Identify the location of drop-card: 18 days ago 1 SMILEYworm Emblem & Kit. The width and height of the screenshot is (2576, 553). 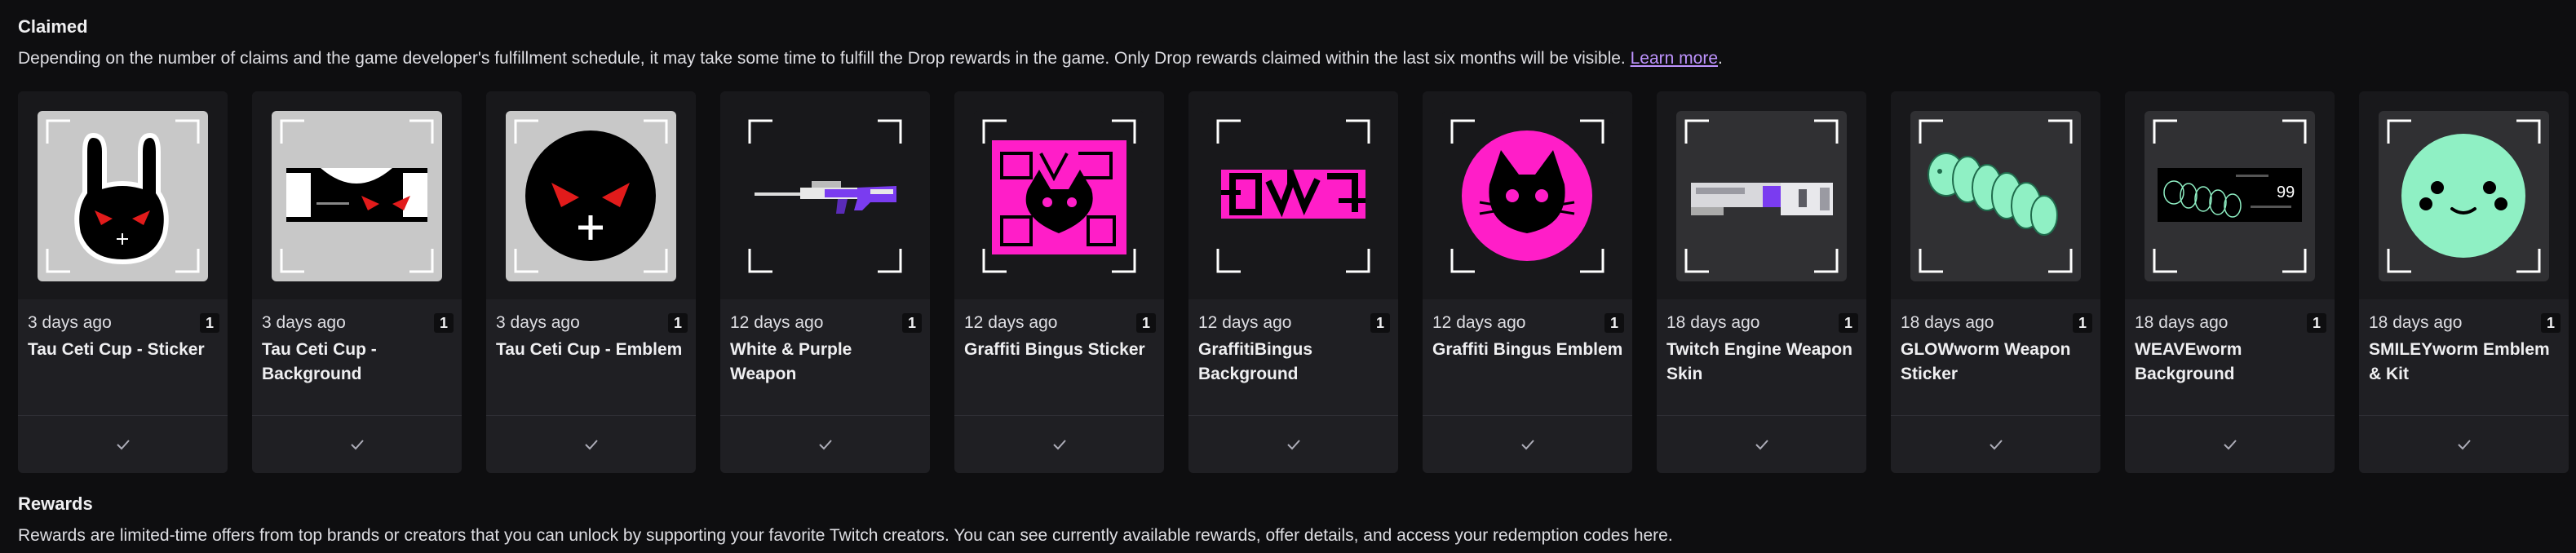
(2464, 282).